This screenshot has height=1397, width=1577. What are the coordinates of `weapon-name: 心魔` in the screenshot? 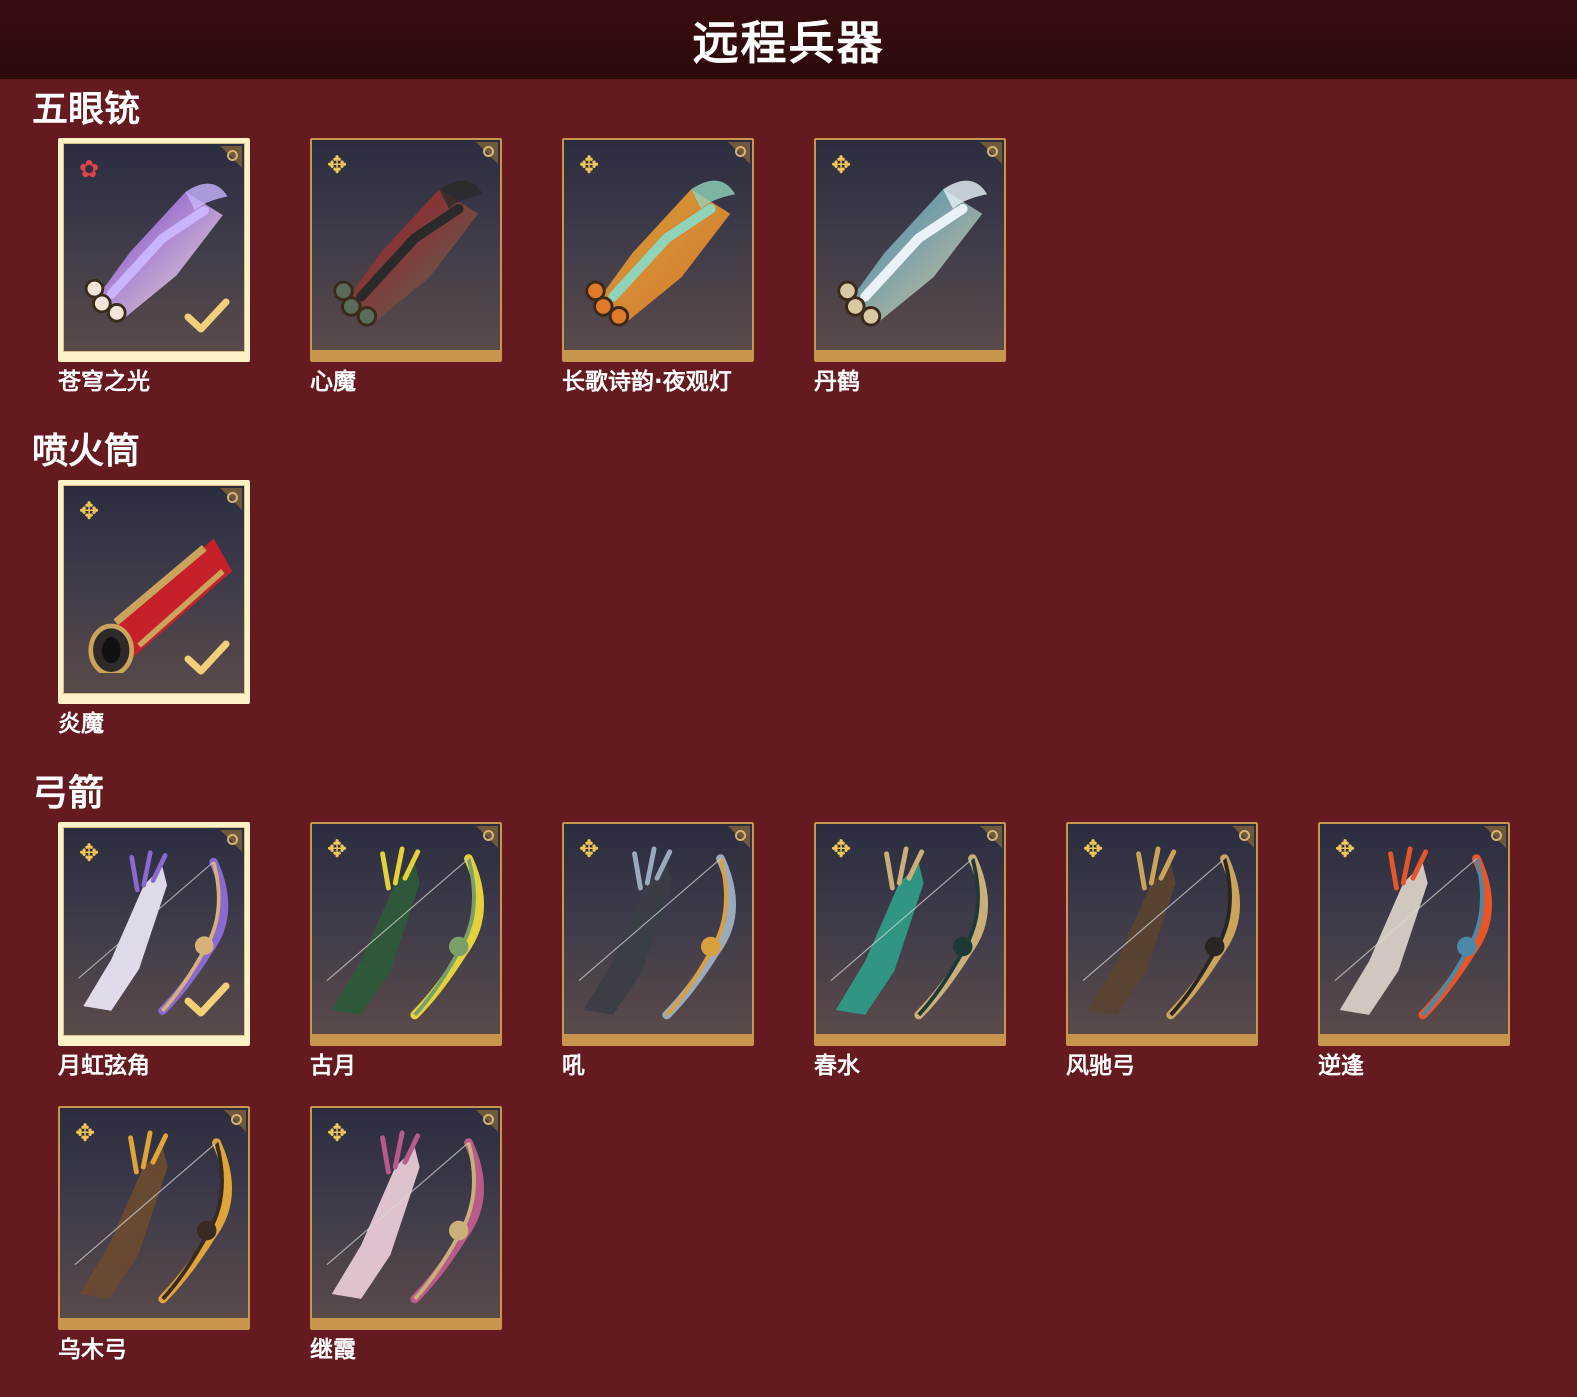 It's located at (333, 382).